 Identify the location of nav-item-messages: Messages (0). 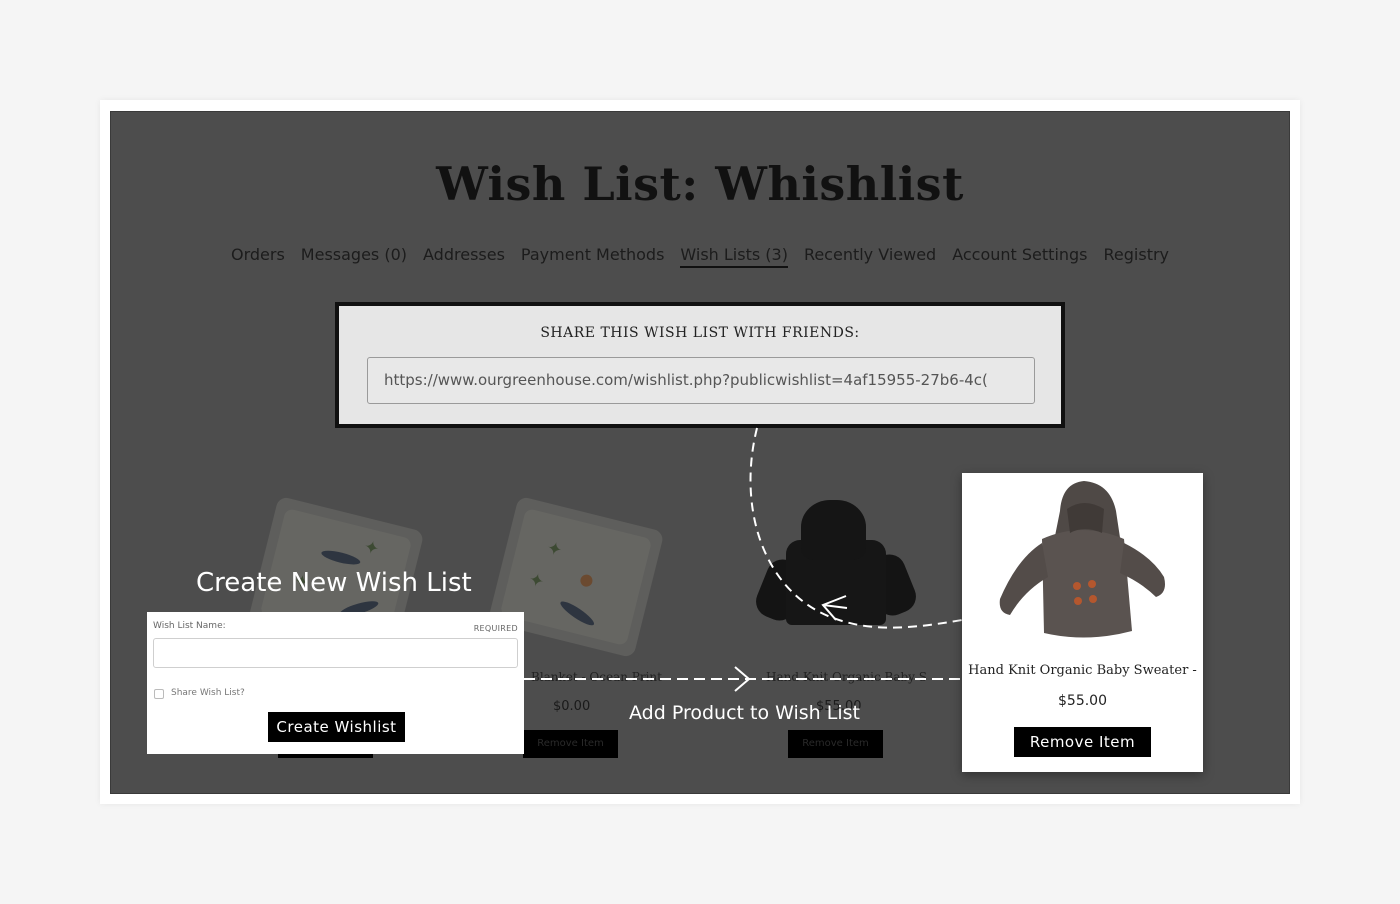
(354, 256).